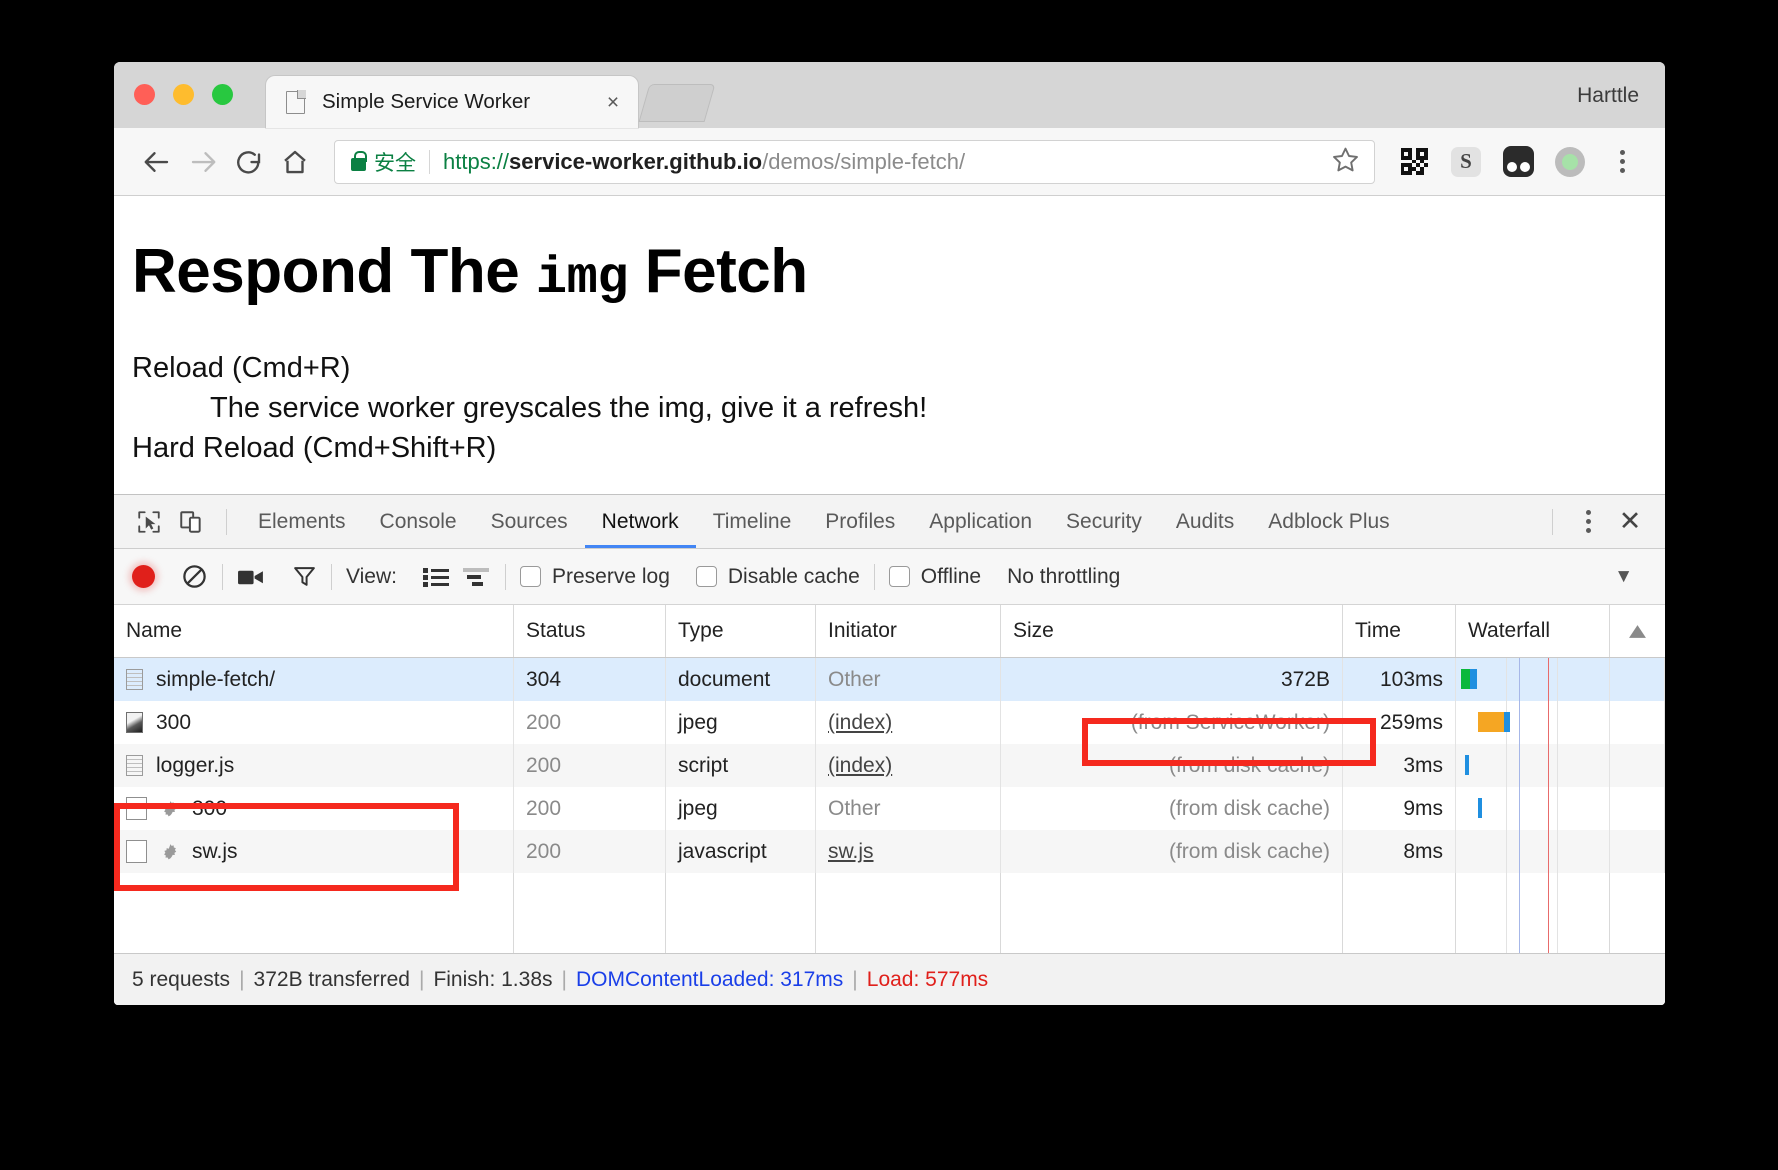  I want to click on preserve-log-checkbox: Preserve log, so click(594, 577).